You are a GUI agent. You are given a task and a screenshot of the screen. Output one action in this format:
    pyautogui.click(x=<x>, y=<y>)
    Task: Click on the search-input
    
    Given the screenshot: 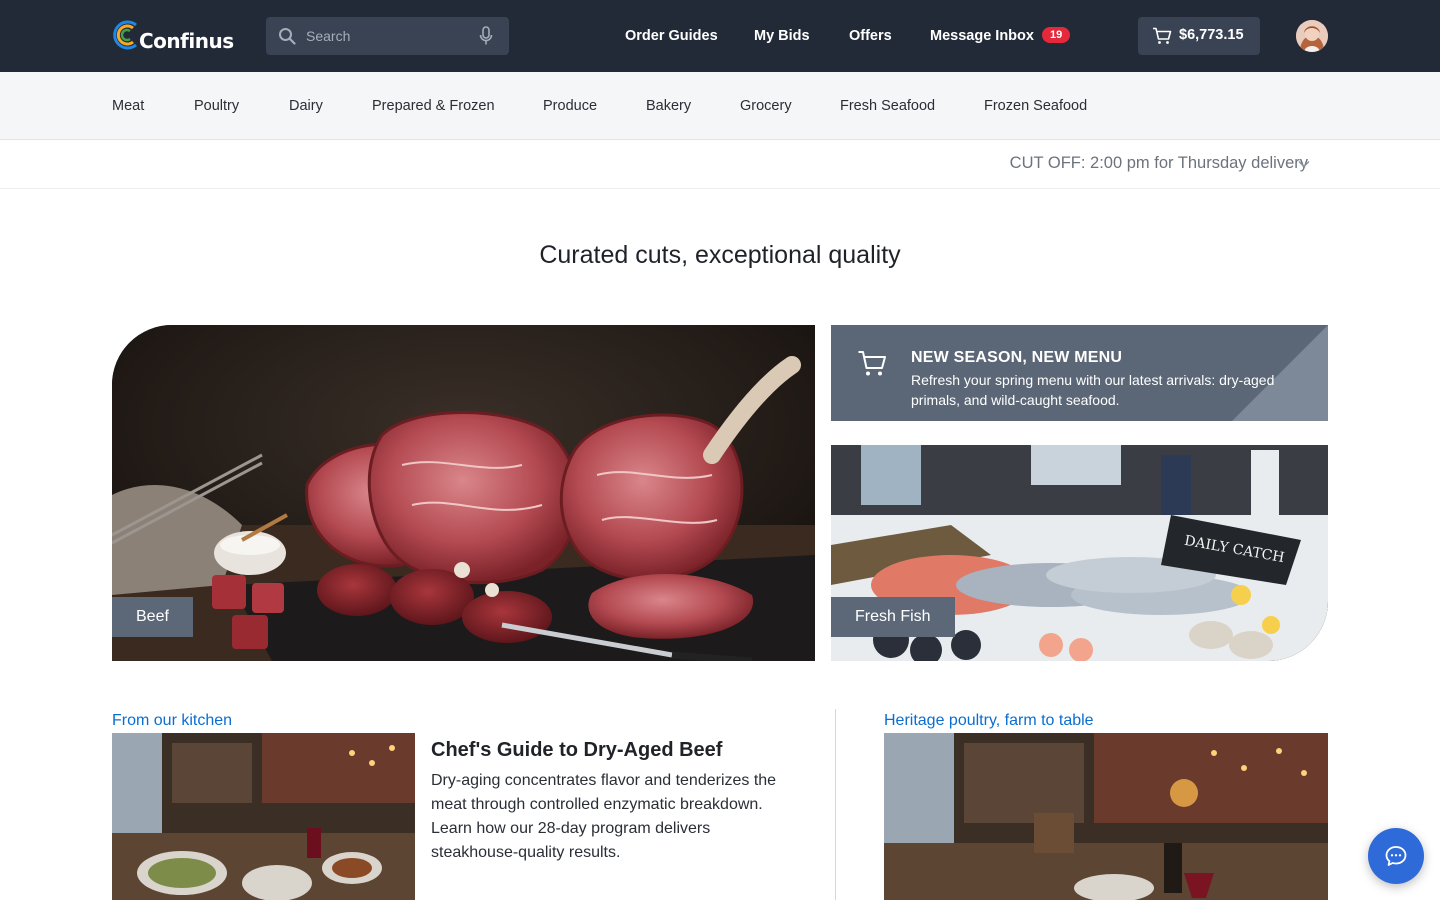 What is the action you would take?
    pyautogui.click(x=386, y=36)
    